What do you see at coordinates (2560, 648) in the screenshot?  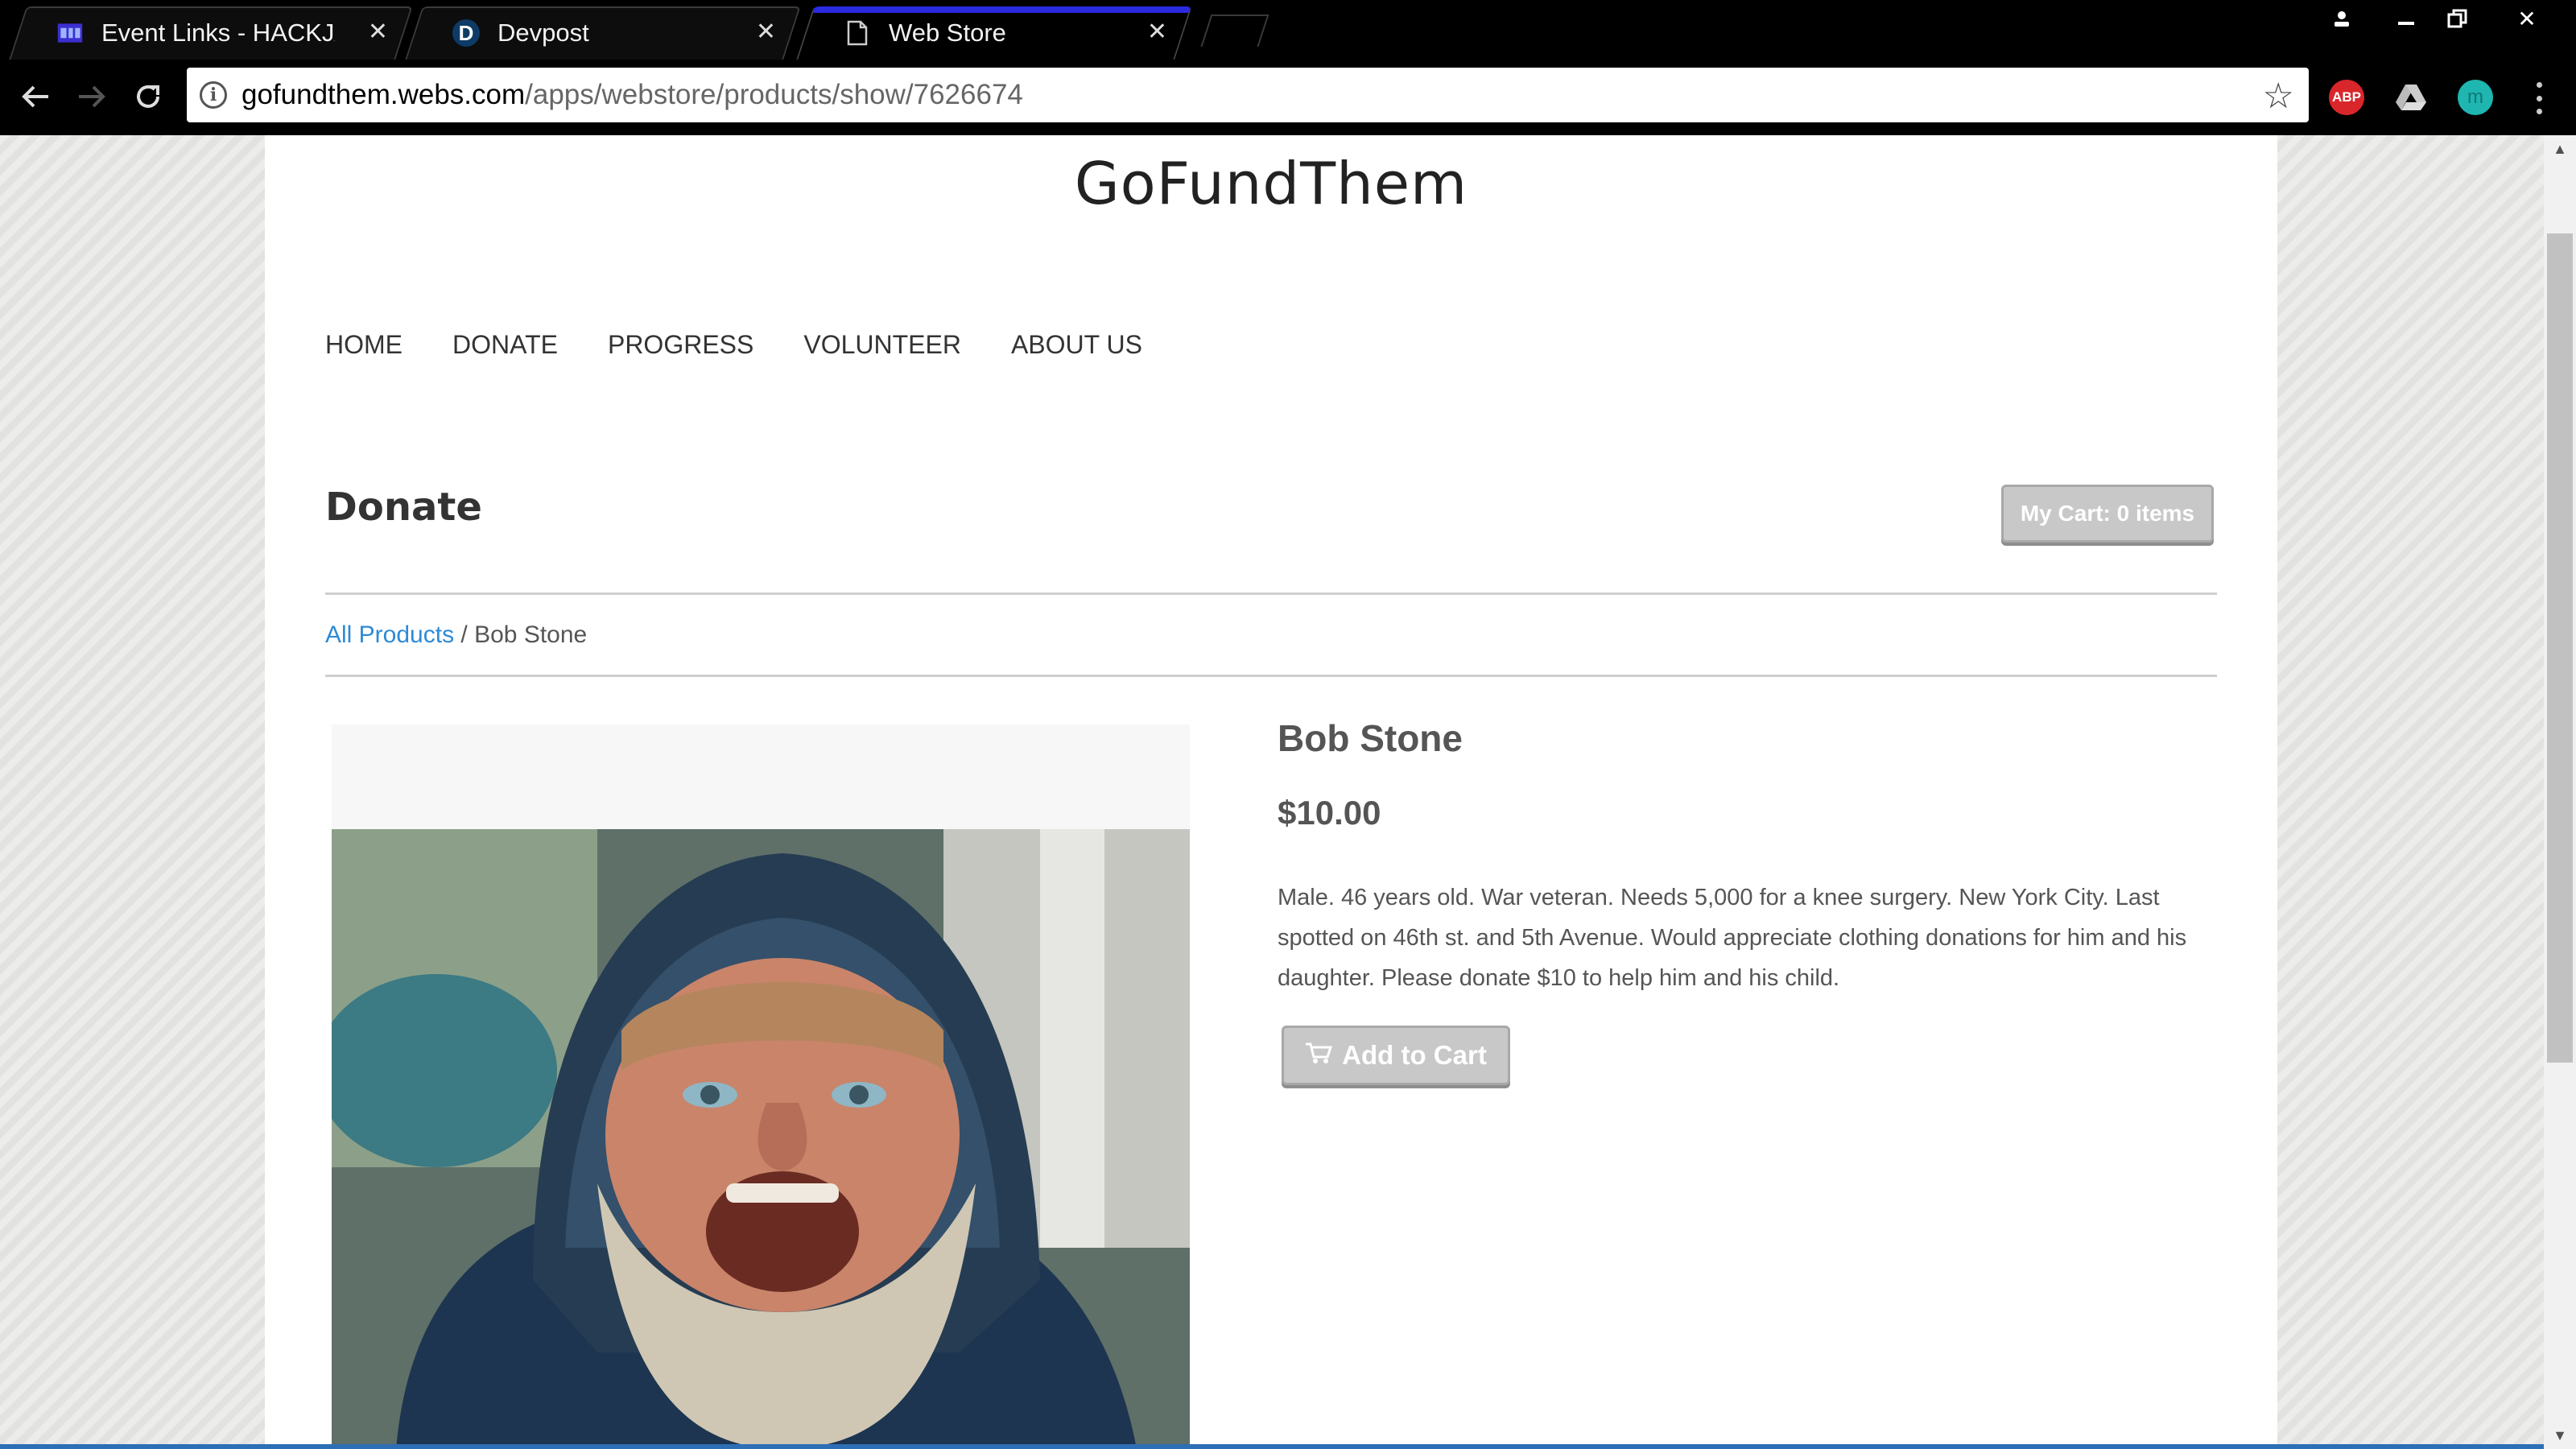 I see `scrollbar-thumb` at bounding box center [2560, 648].